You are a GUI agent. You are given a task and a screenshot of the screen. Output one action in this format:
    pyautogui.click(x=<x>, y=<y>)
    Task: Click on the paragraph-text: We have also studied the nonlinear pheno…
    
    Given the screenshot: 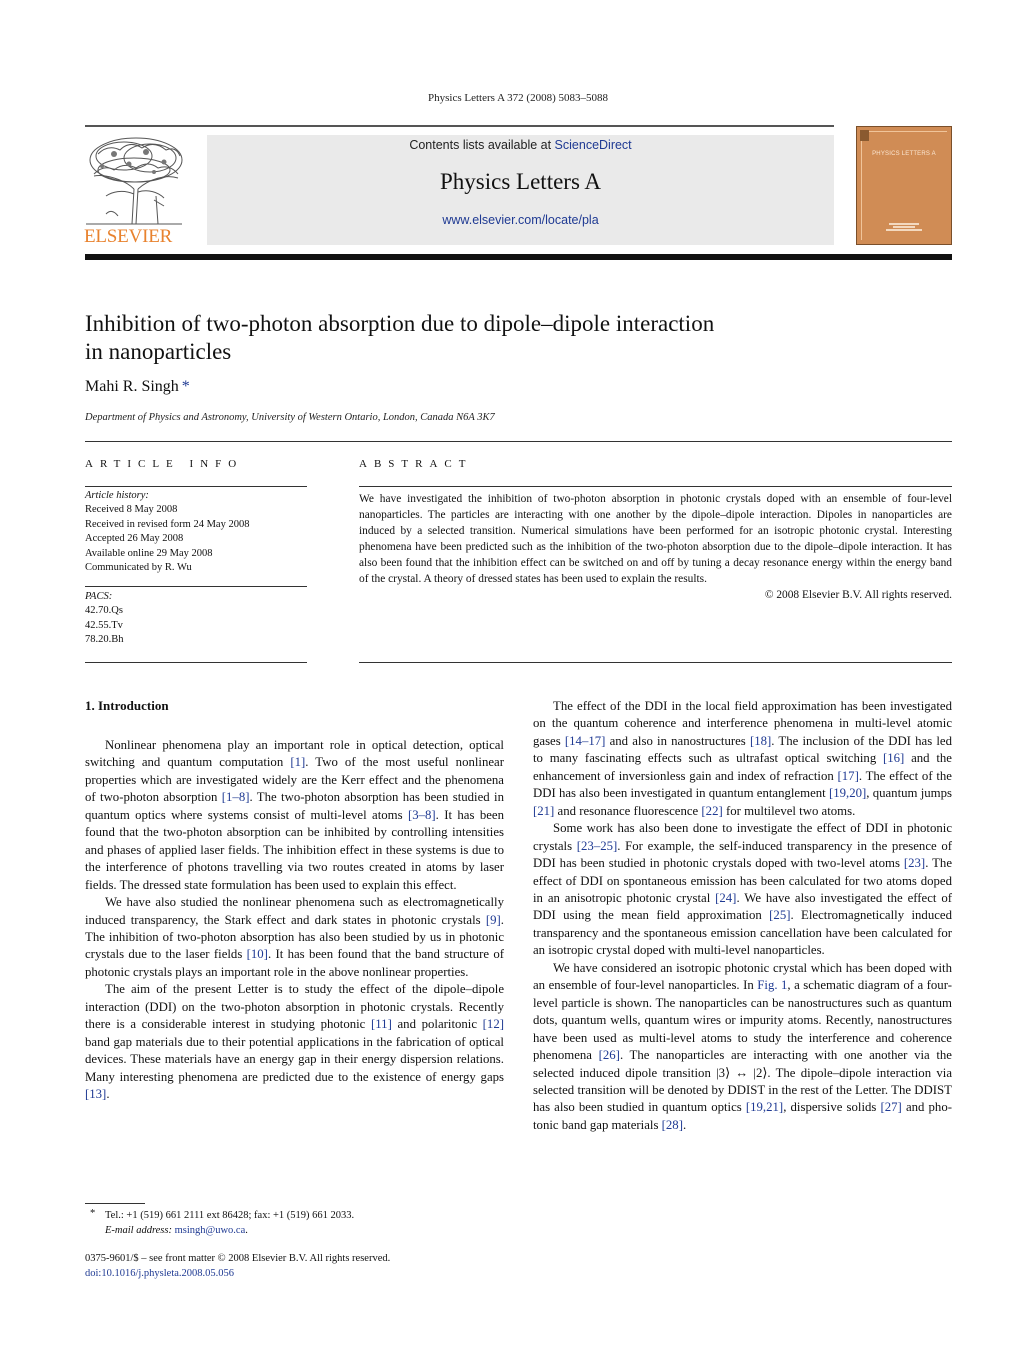 What is the action you would take?
    pyautogui.click(x=294, y=911)
    